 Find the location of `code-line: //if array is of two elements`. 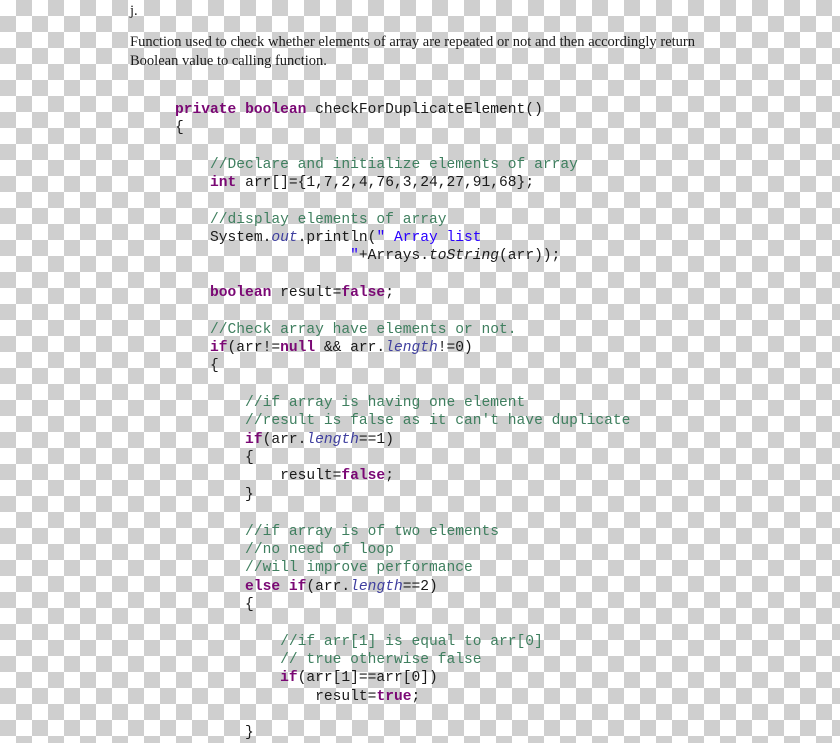

code-line: //if array is of two elements is located at coordinates (337, 532).